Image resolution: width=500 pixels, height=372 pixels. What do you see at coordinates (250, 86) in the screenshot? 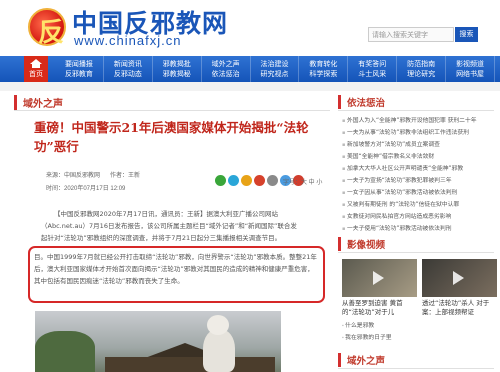
I see `divider-bar` at bounding box center [250, 86].